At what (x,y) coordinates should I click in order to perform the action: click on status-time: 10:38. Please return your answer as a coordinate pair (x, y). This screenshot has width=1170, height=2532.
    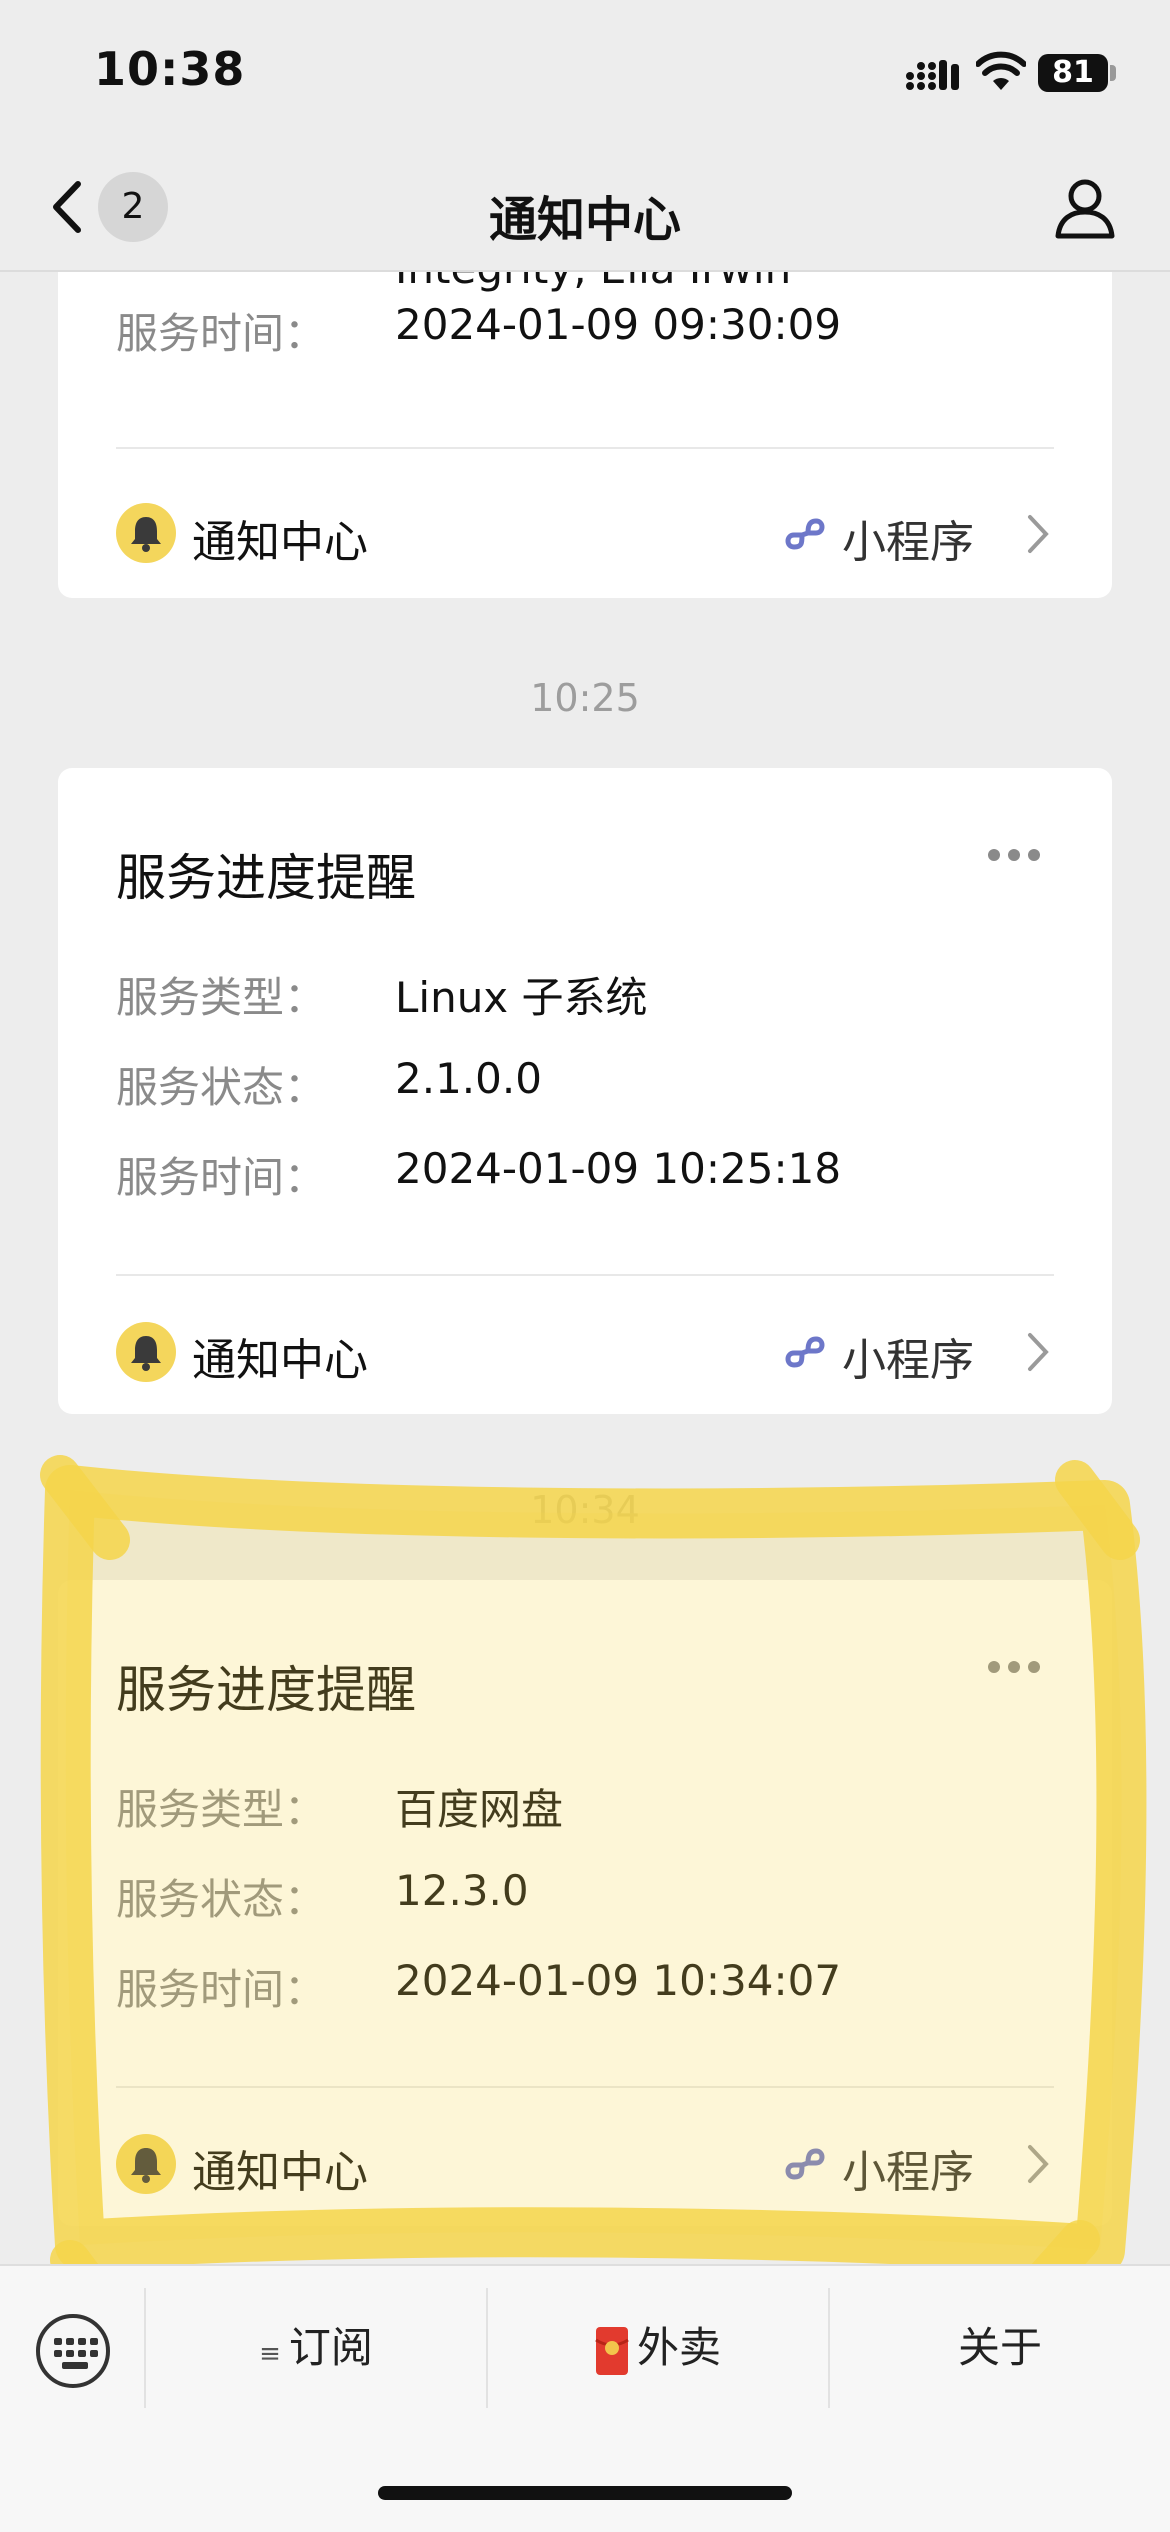
    Looking at the image, I should click on (170, 69).